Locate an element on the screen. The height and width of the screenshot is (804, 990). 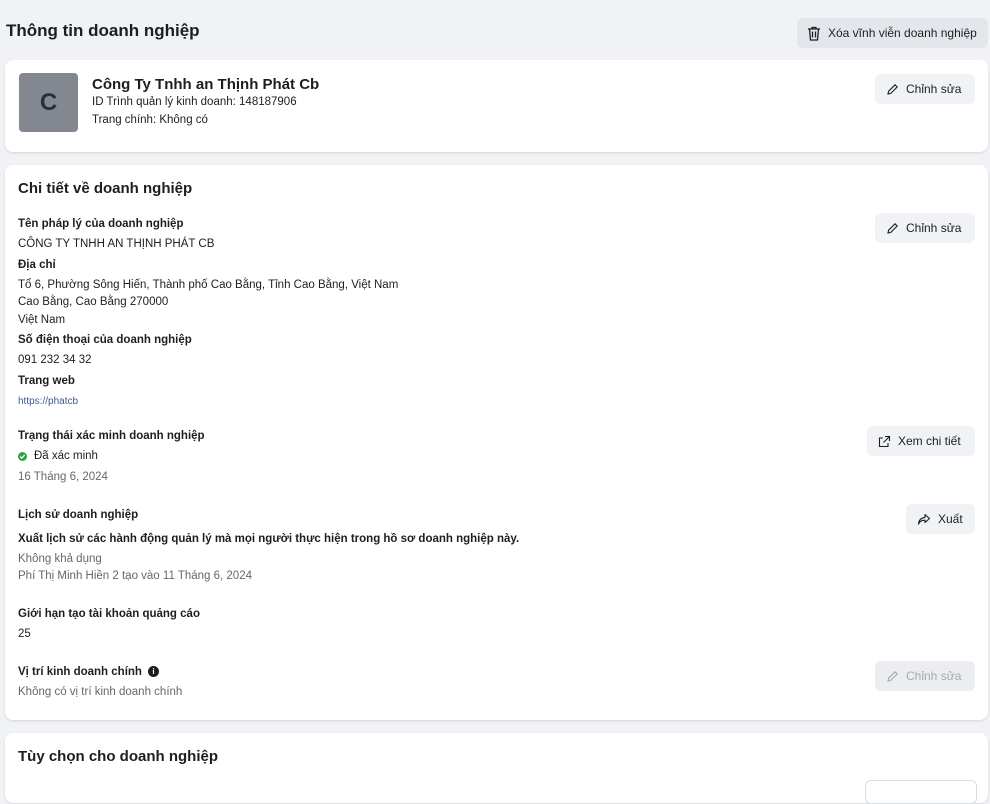
check-circle-icon is located at coordinates (22, 456).